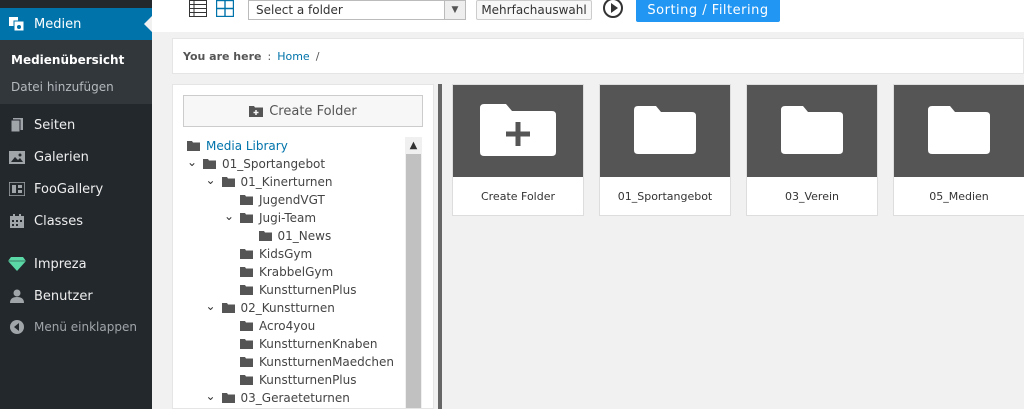 The height and width of the screenshot is (409, 1024). What do you see at coordinates (286, 254) in the screenshot?
I see `tree-node-label: KidsGym` at bounding box center [286, 254].